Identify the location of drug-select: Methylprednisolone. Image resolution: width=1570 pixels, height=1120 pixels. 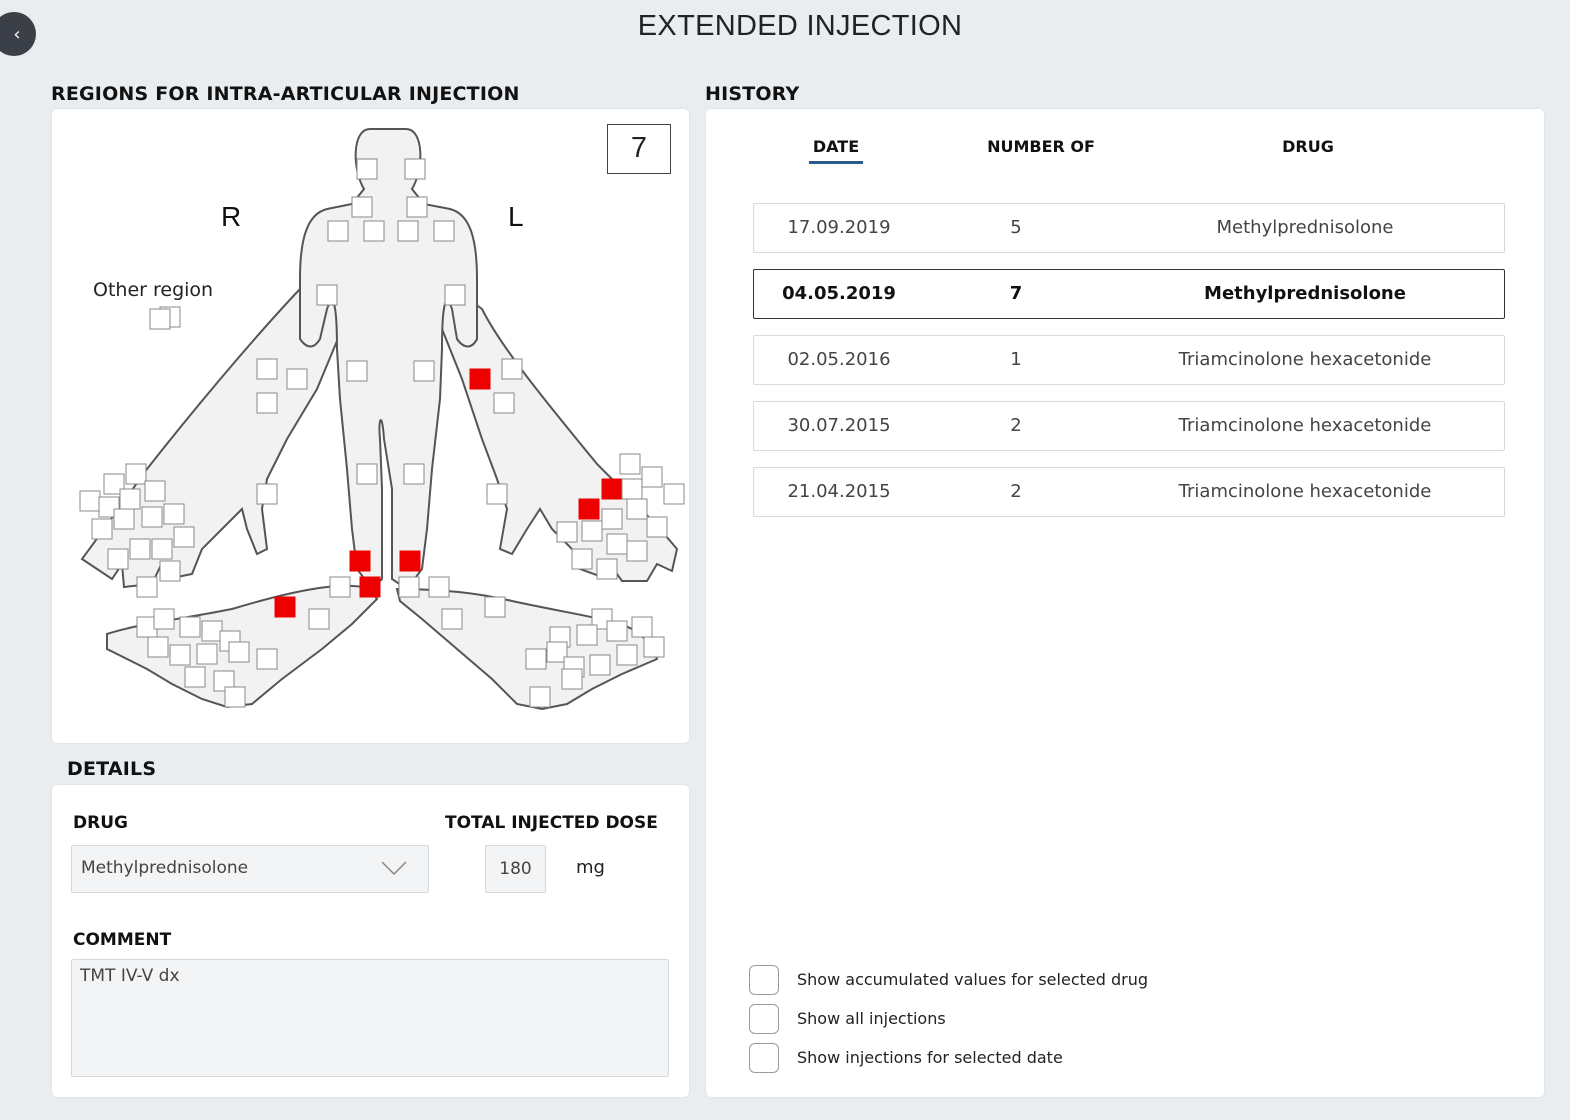
(250, 869).